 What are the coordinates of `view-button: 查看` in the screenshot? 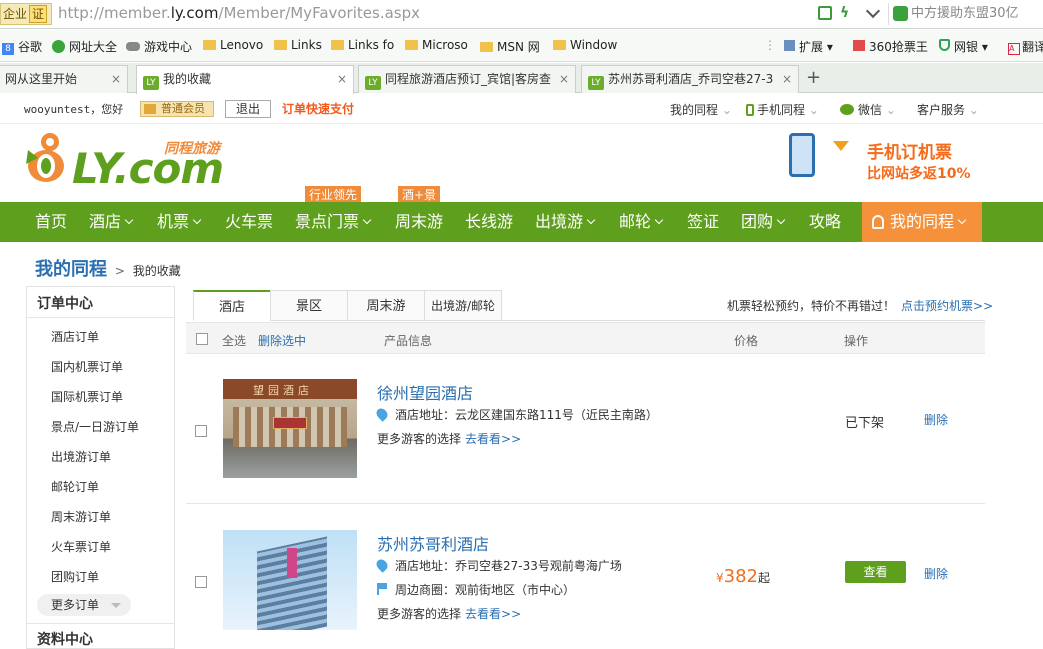 It's located at (875, 572).